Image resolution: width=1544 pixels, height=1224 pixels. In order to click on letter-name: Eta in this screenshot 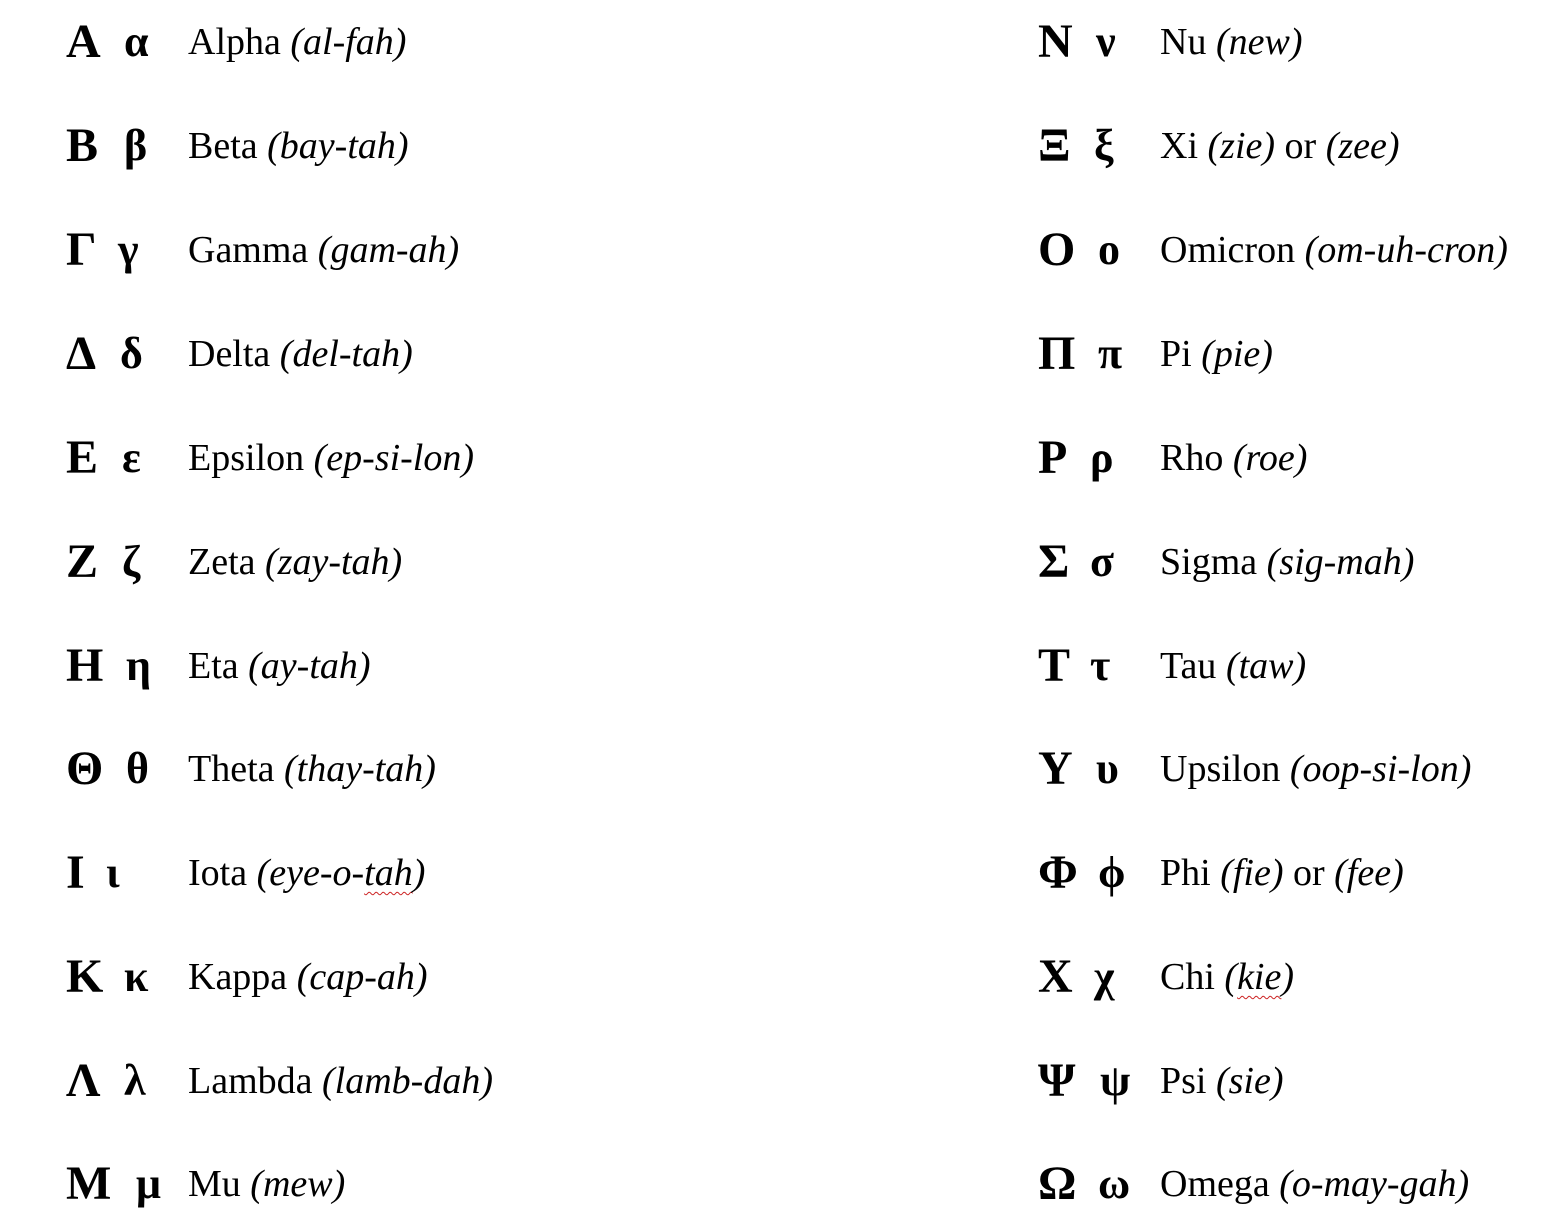, I will do `click(213, 666)`.